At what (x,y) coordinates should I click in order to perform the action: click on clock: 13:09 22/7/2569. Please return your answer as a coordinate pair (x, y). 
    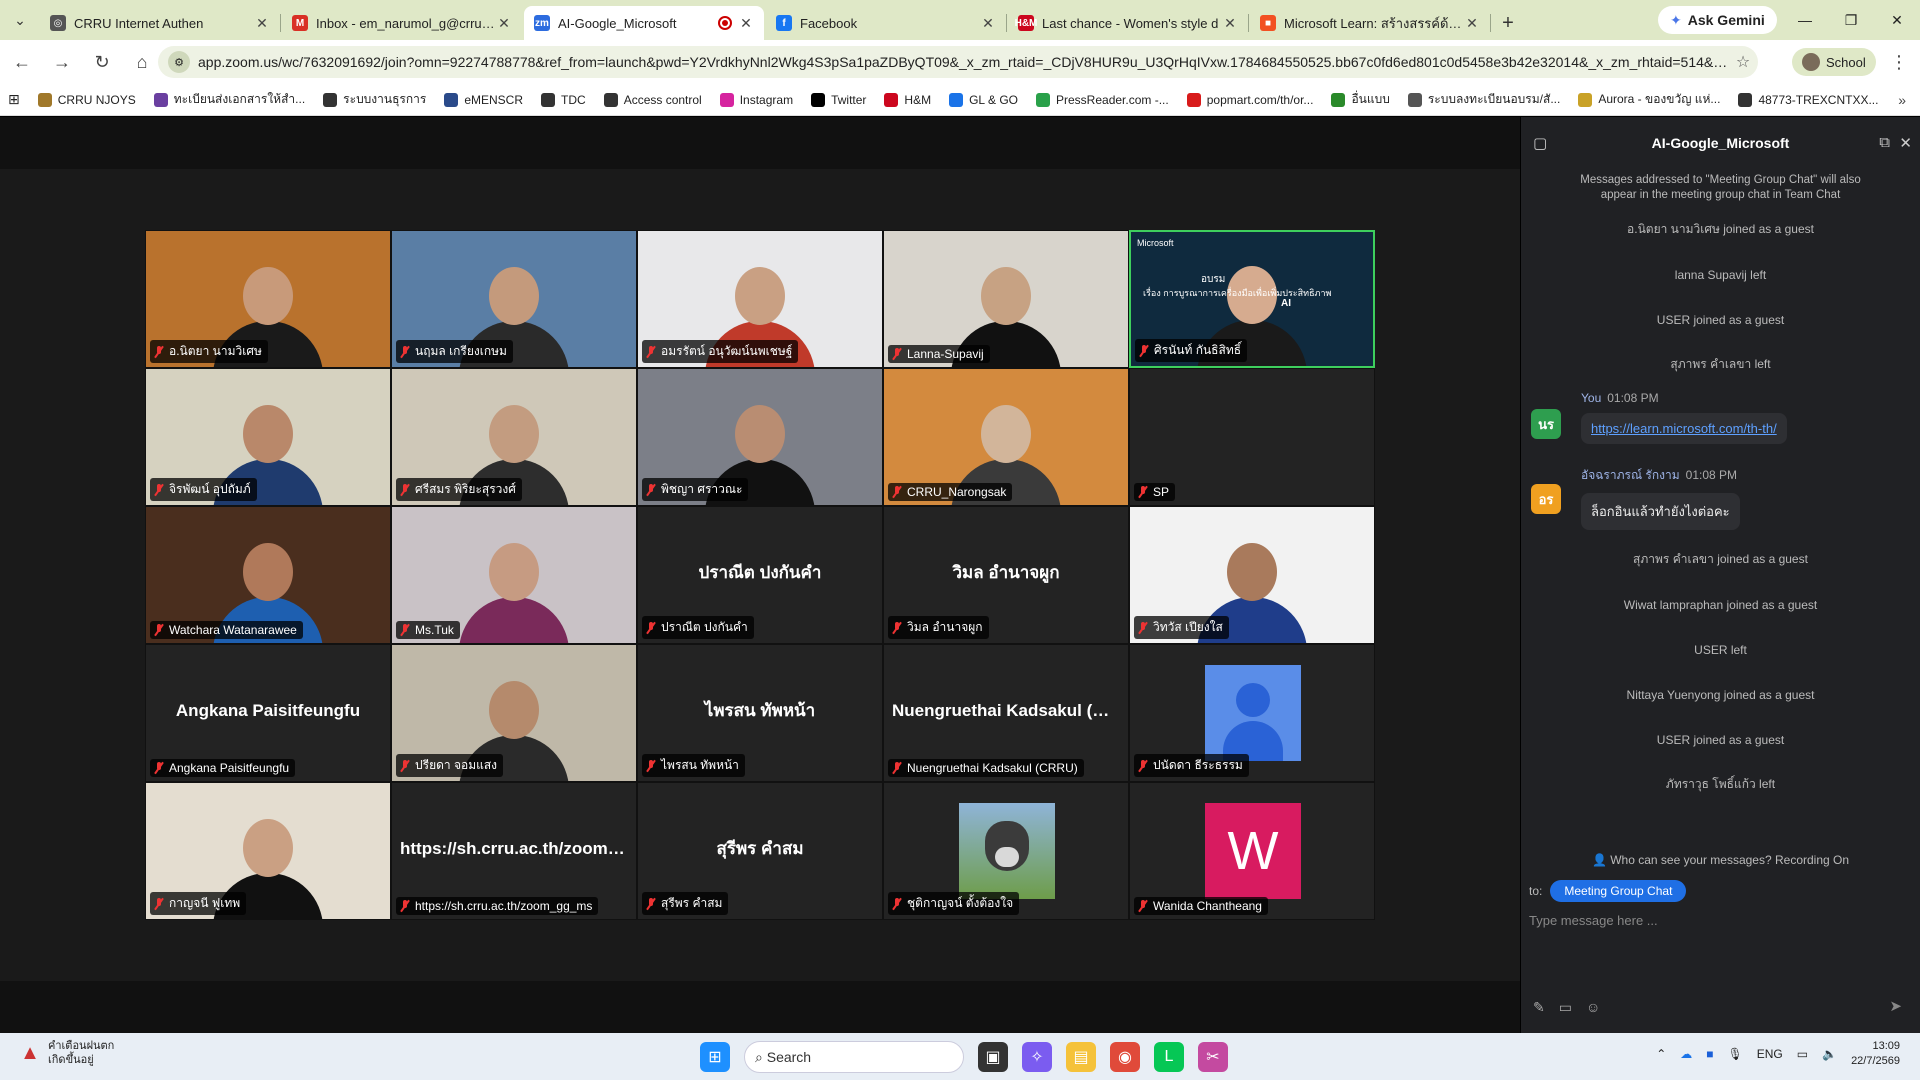
    Looking at the image, I should click on (1875, 1054).